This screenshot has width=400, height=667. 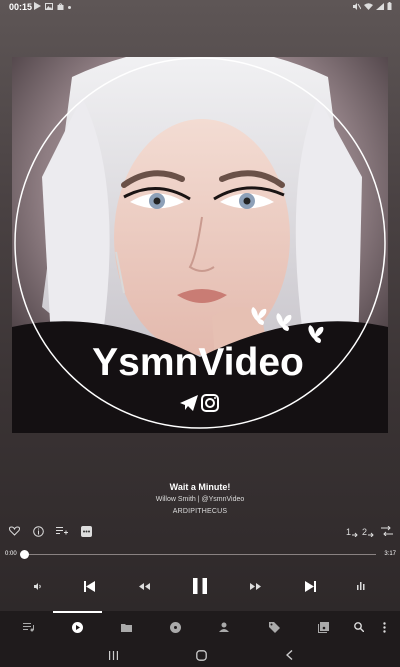 I want to click on artist-icon, so click(x=224, y=627).